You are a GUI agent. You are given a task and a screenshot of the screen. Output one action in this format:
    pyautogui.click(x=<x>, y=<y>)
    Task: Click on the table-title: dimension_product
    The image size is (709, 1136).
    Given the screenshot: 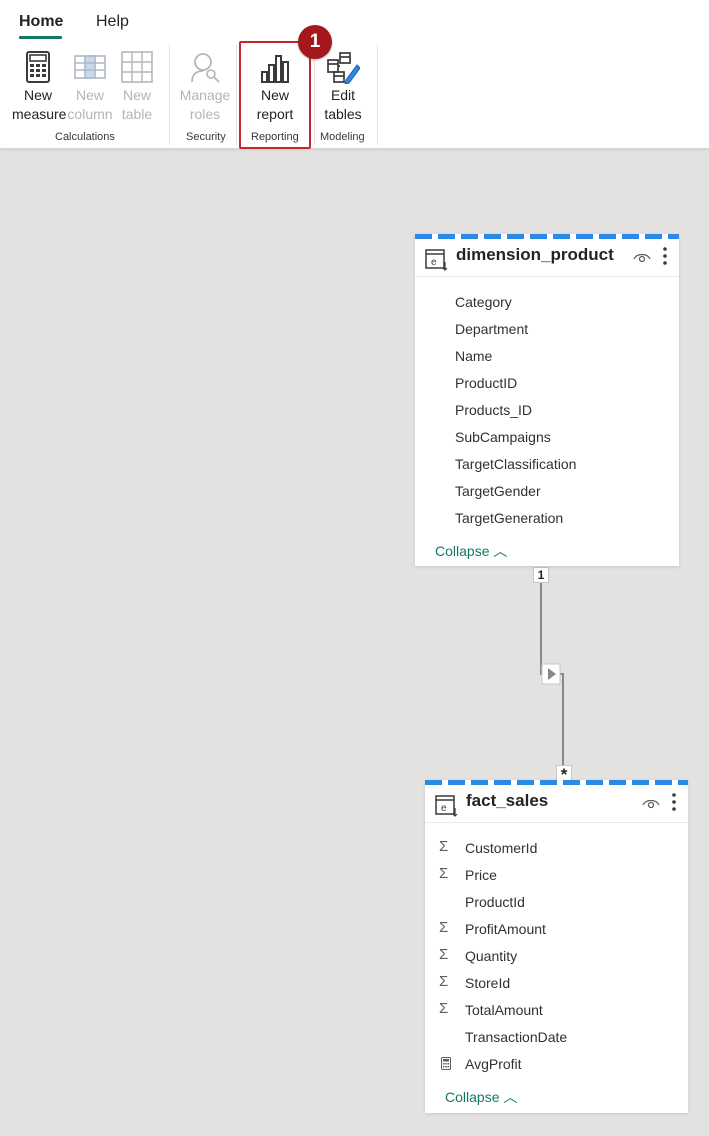 What is the action you would take?
    pyautogui.click(x=535, y=254)
    